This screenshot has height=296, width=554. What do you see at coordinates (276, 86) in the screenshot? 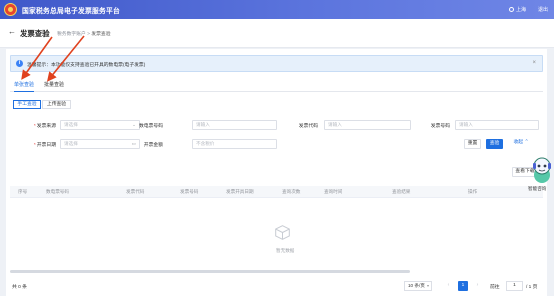
I see `main-tabs: 单张查验 批量查验` at bounding box center [276, 86].